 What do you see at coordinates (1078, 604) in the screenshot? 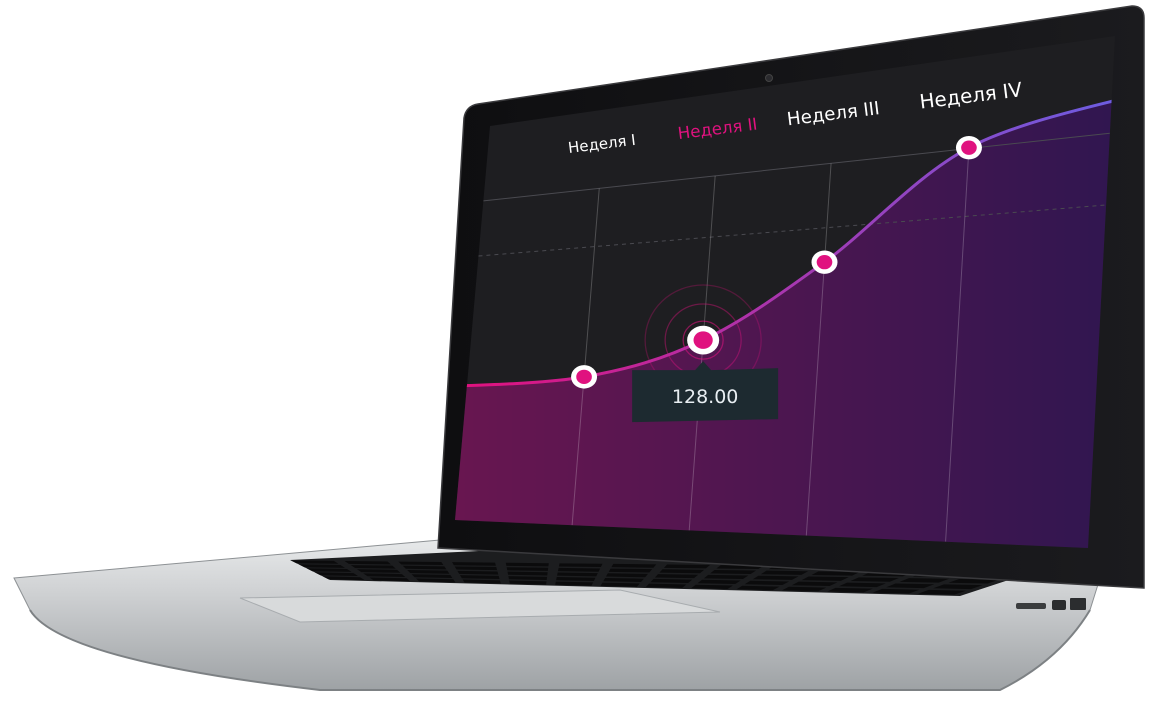
I see `usb-port-icon` at bounding box center [1078, 604].